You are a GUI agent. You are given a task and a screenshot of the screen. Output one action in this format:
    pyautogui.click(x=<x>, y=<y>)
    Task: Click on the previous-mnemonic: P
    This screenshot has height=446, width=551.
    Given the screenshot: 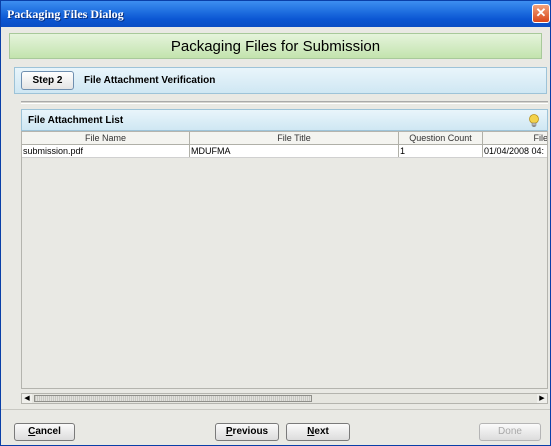 What is the action you would take?
    pyautogui.click(x=229, y=431)
    